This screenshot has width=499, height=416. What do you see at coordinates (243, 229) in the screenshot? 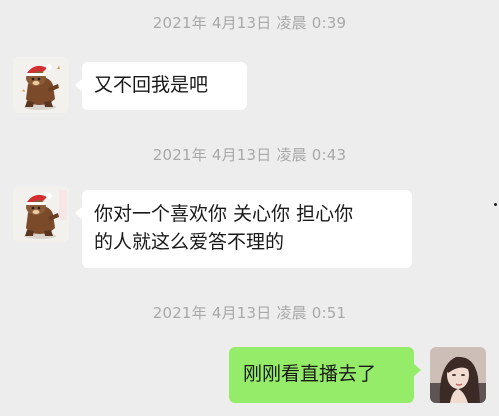
I see `message-bubble-incoming: 你对一个喜欢你 关心你 担心你 的人就这么爱答不理的` at bounding box center [243, 229].